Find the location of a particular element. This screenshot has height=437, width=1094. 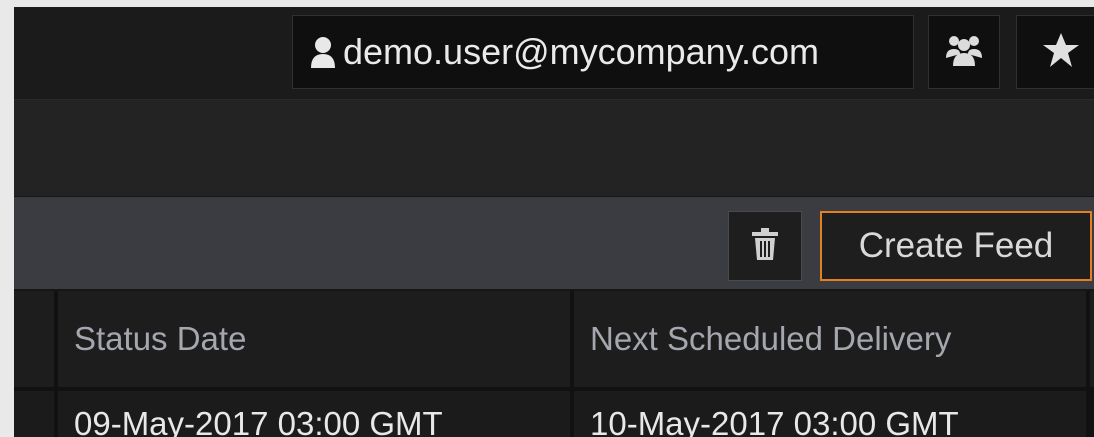

user-account-button: demo.user@mycompany.com is located at coordinates (603, 52).